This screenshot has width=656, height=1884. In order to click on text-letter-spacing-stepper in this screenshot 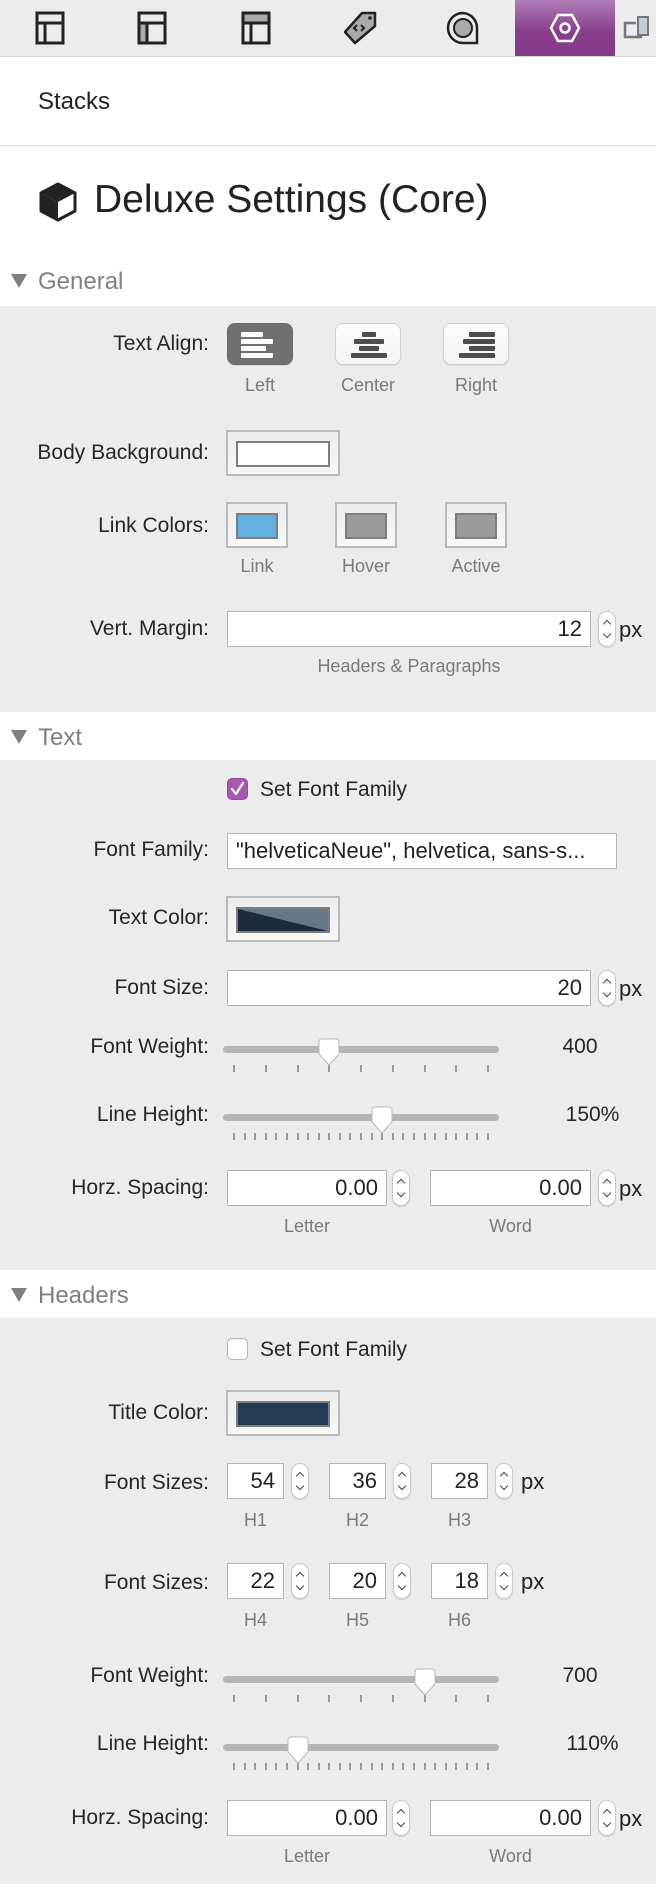, I will do `click(401, 1188)`.